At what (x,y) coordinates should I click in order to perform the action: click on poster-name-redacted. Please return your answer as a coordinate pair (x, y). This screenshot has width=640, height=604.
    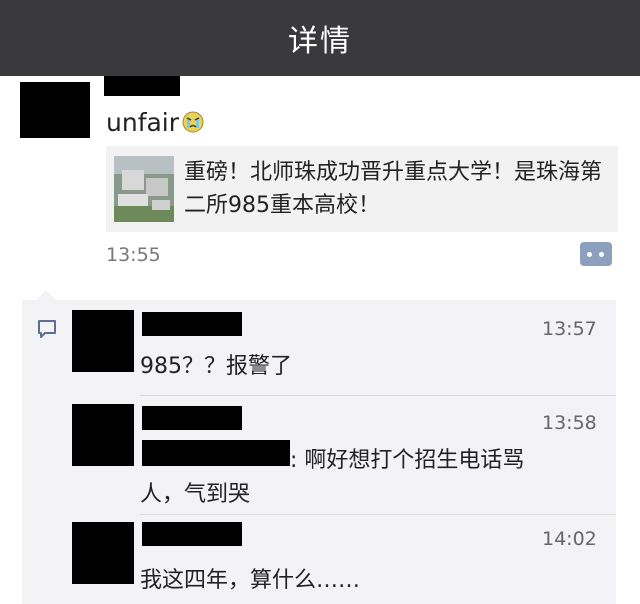
    Looking at the image, I should click on (142, 86).